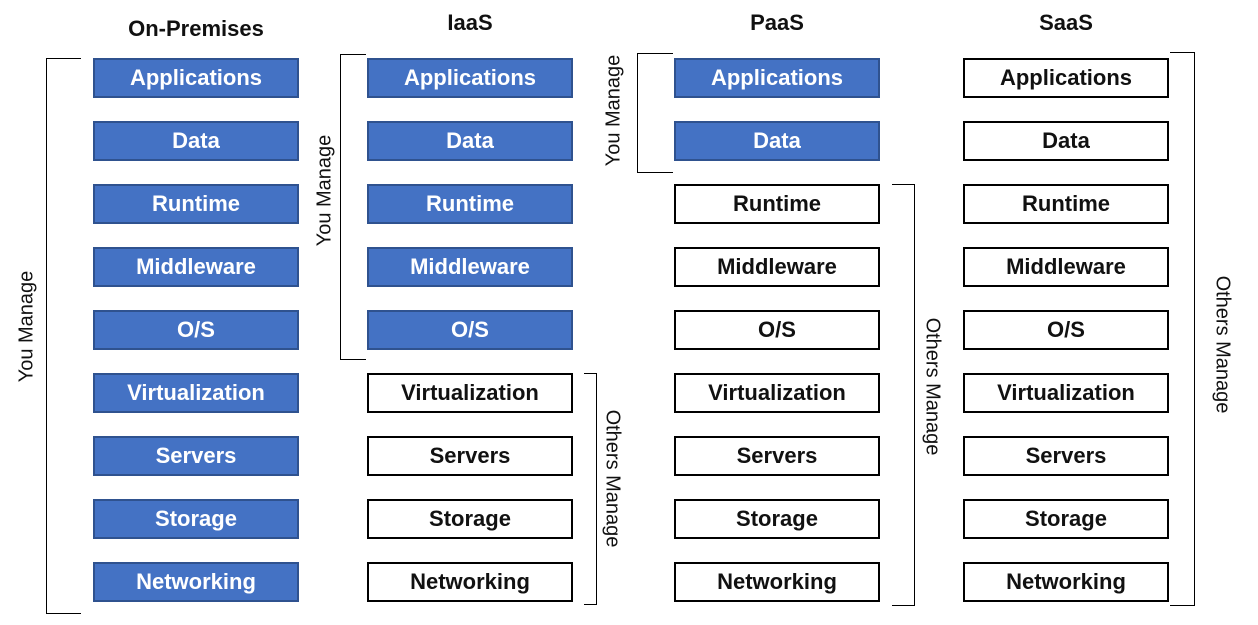 The width and height of the screenshot is (1258, 625). Describe the element at coordinates (196, 28) in the screenshot. I see `column-title-on-premises: On-Premises` at that location.